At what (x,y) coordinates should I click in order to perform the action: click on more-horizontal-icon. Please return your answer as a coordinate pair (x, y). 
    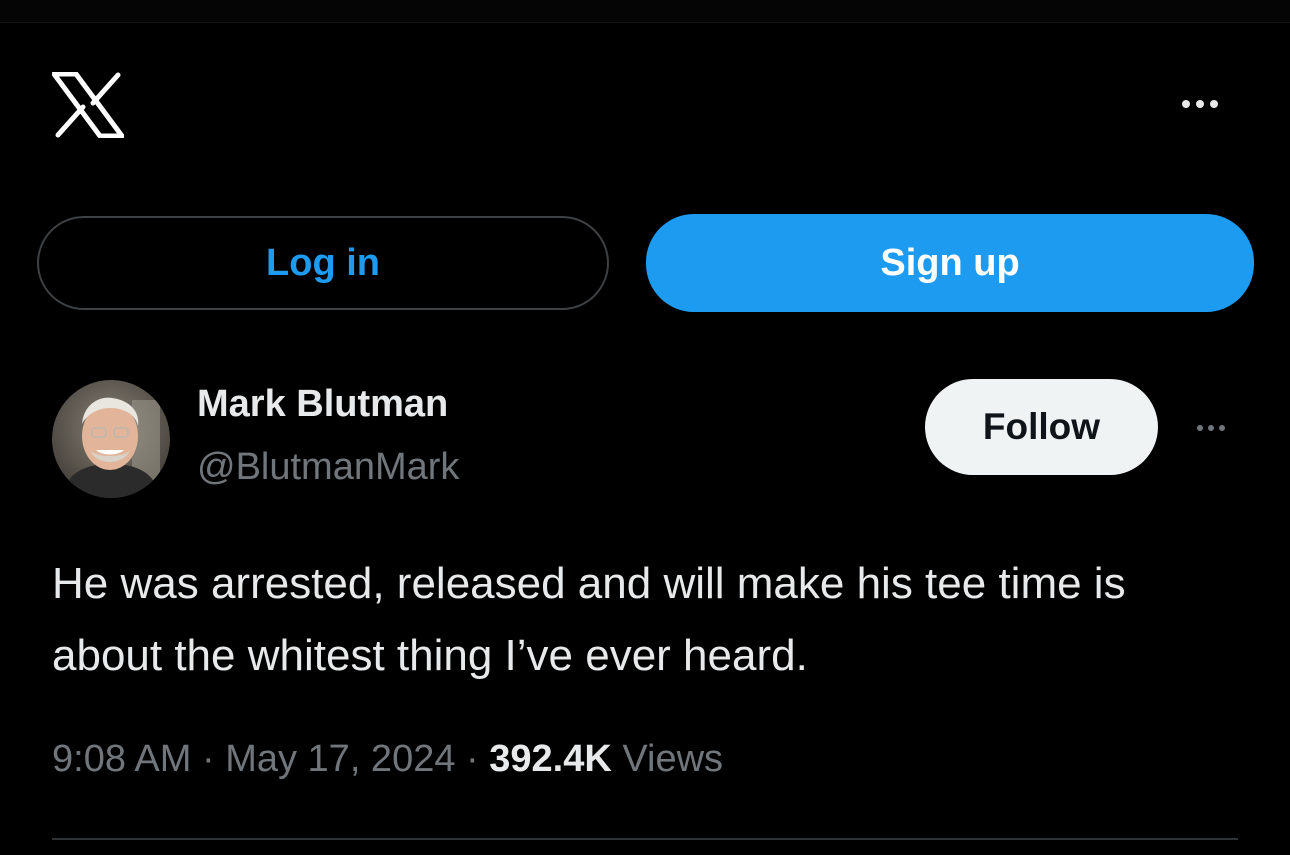
    Looking at the image, I should click on (1200, 104).